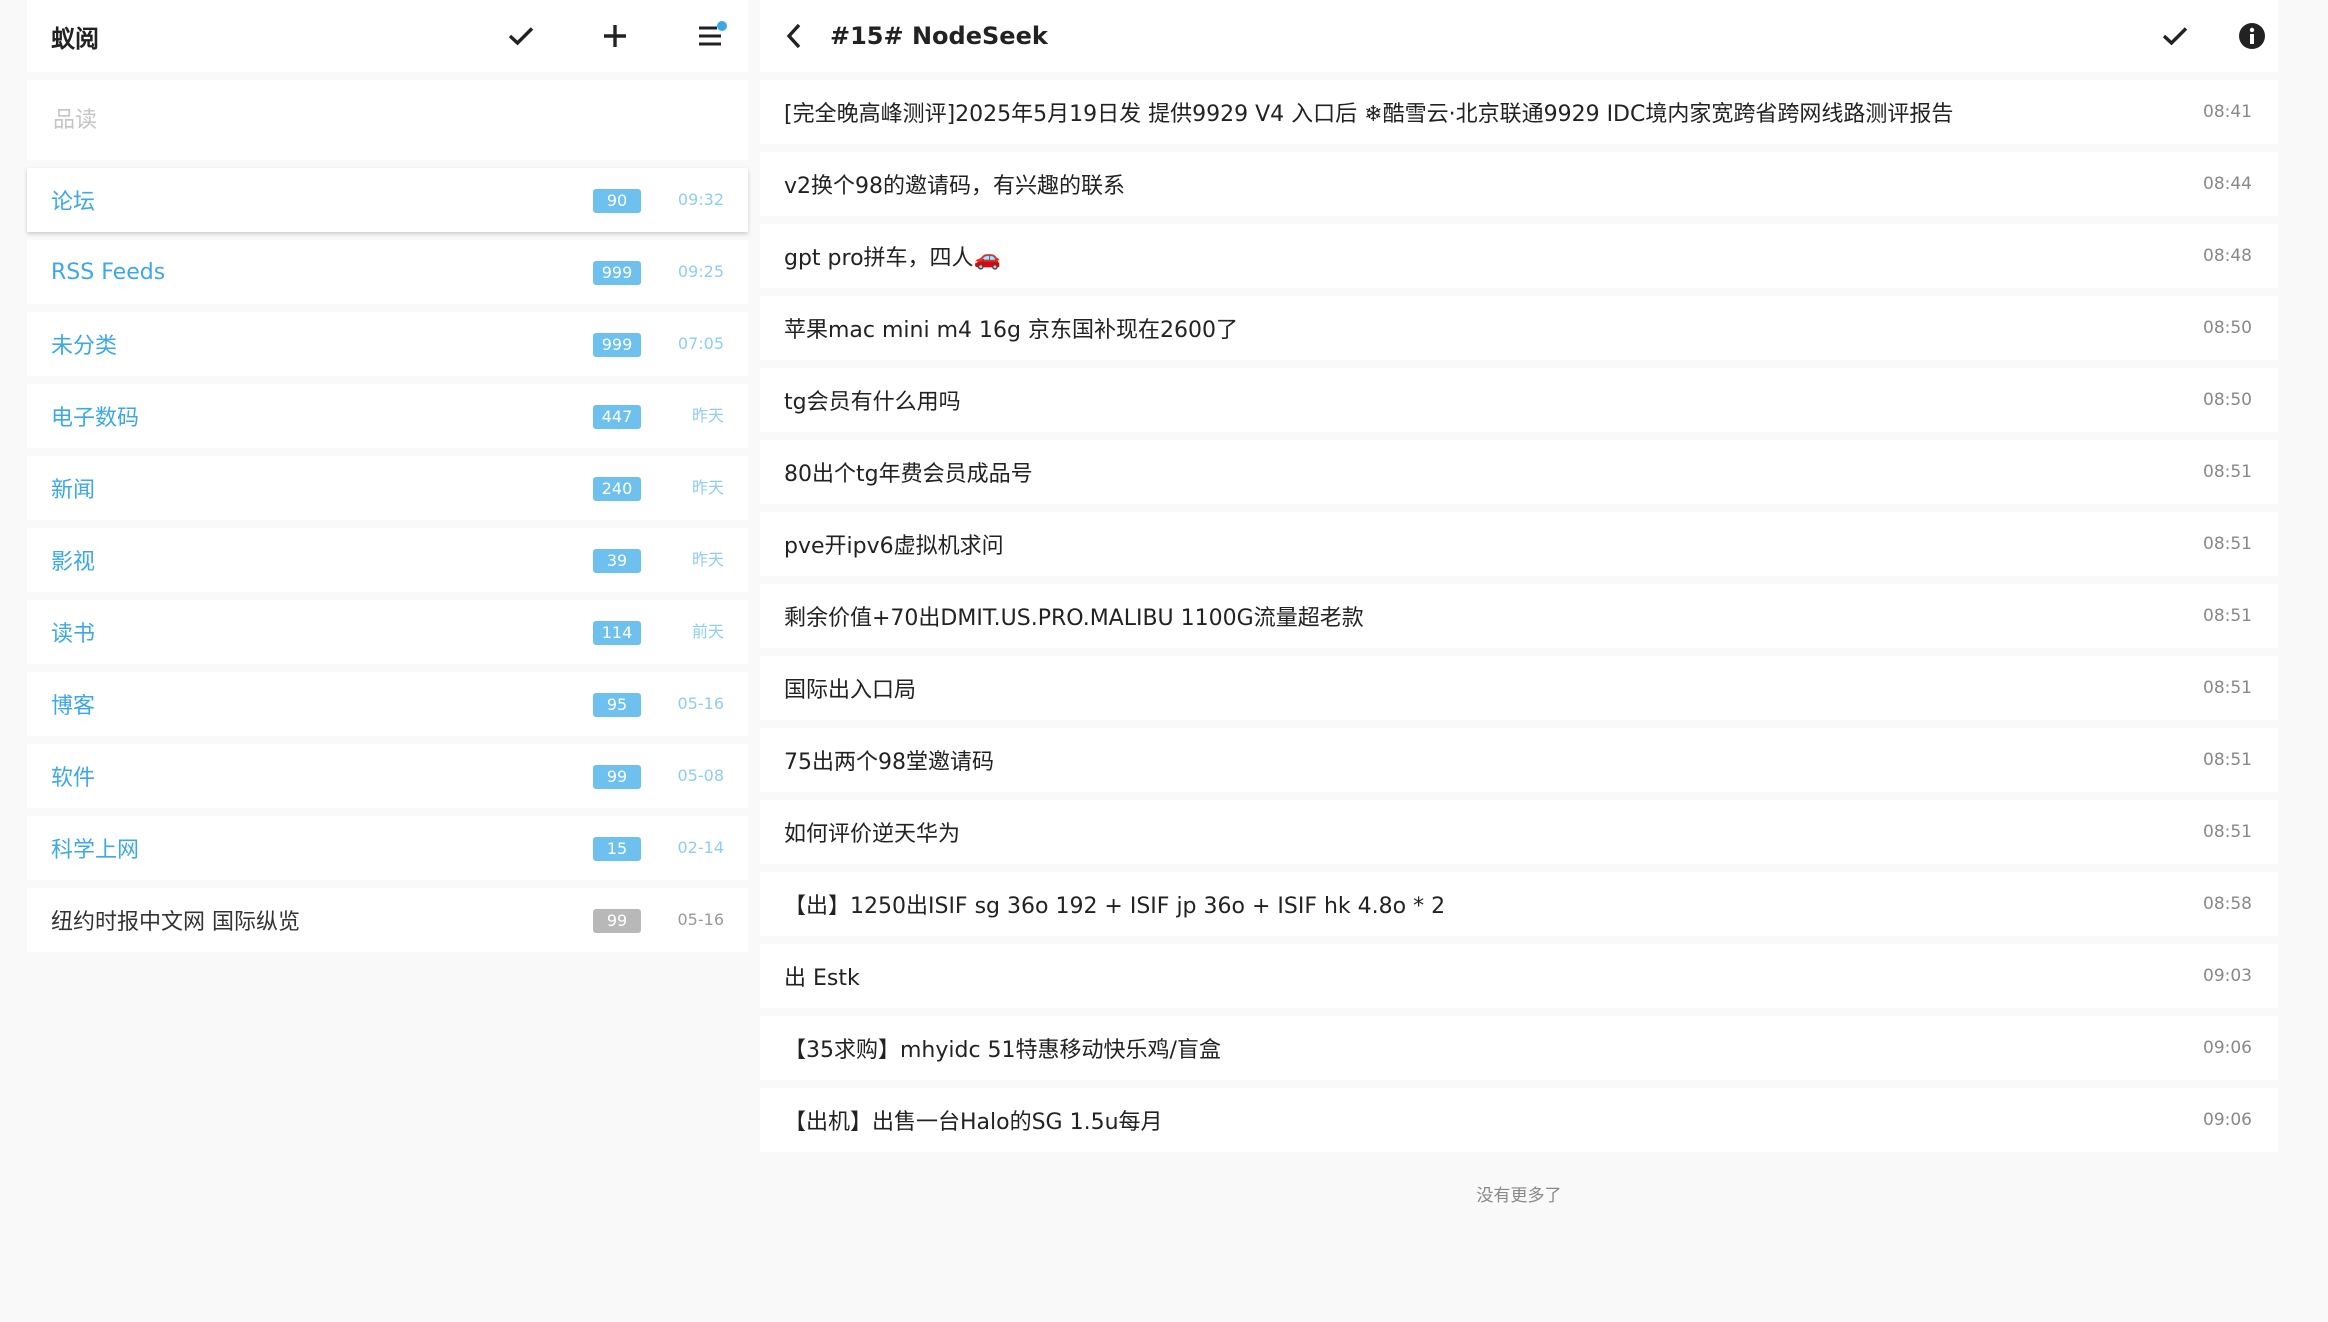 This screenshot has width=2328, height=1322. Describe the element at coordinates (1519, 472) in the screenshot. I see `article-item: 80出个tg年费会员成品号 08:51` at that location.